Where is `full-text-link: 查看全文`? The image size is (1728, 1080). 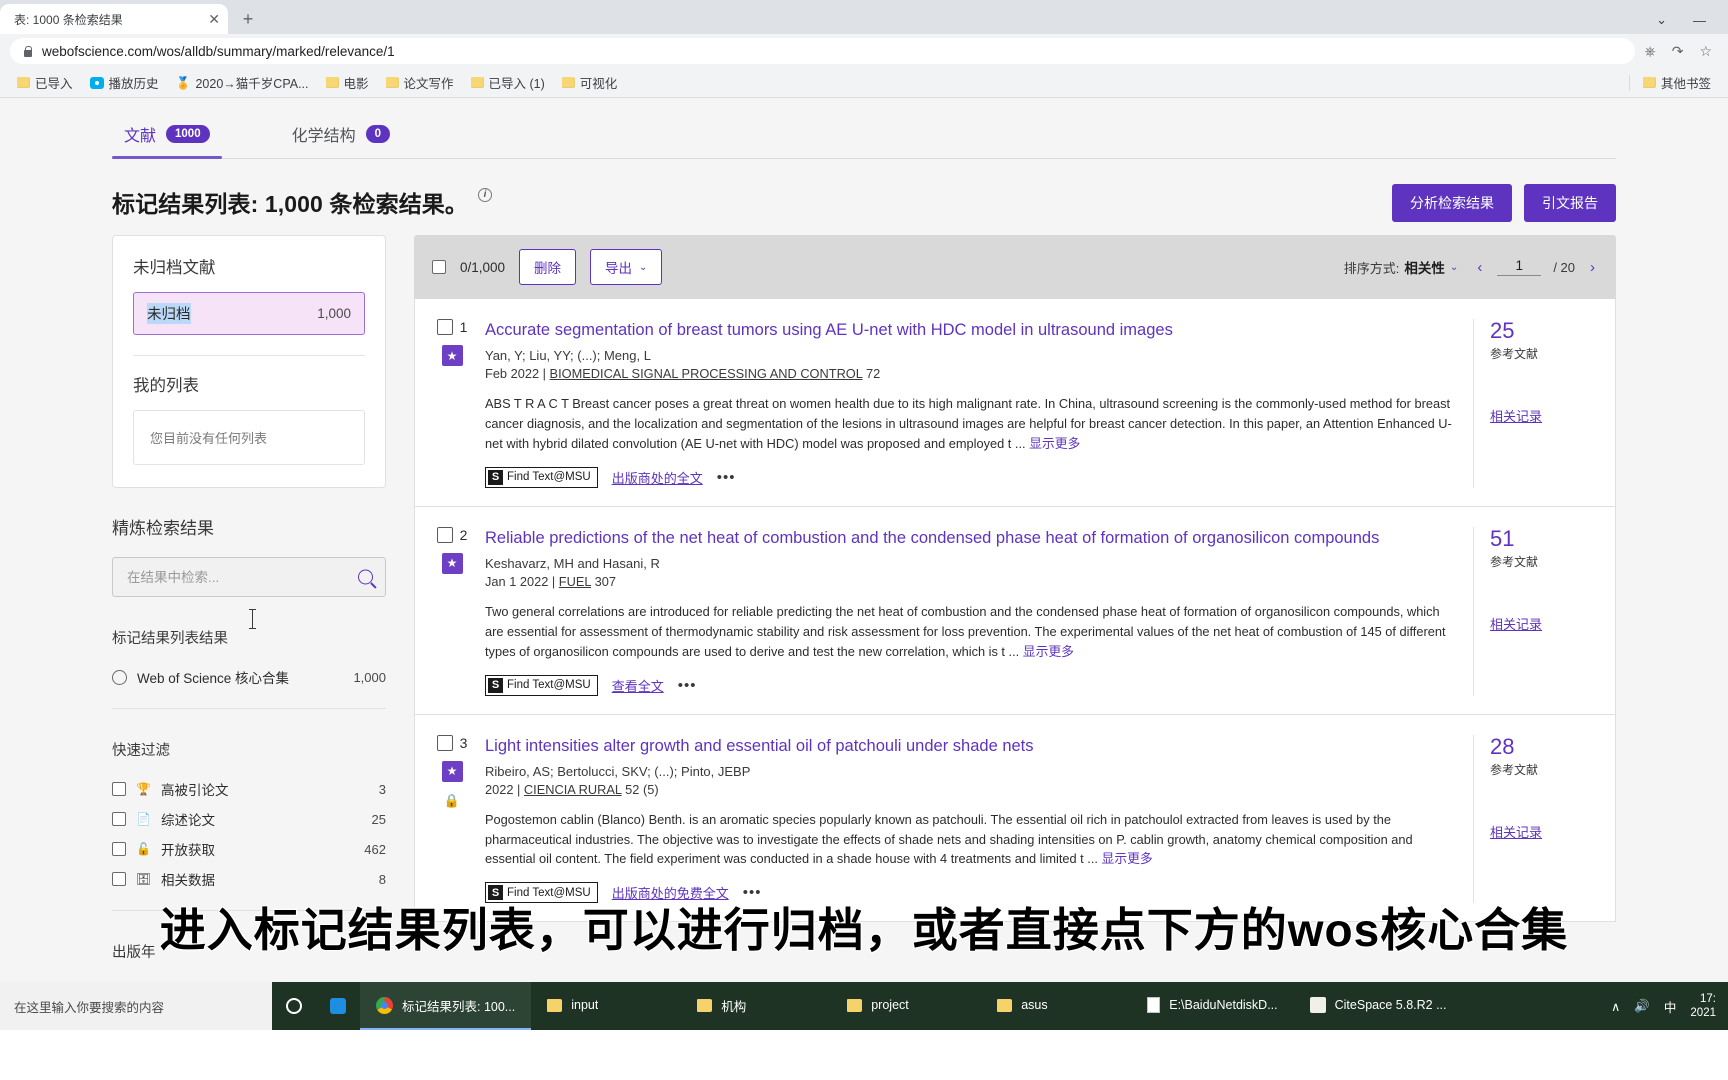 full-text-link: 查看全文 is located at coordinates (638, 685).